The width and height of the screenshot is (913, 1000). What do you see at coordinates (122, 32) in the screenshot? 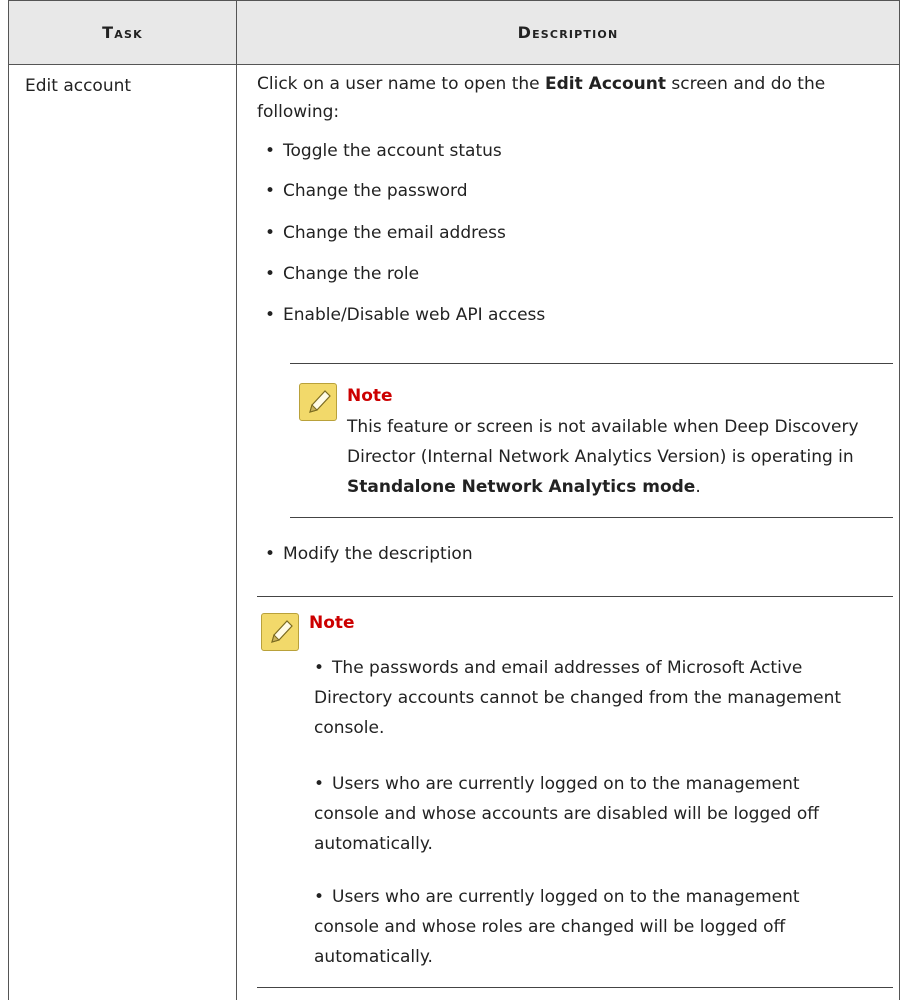
I see `header-task: Task` at bounding box center [122, 32].